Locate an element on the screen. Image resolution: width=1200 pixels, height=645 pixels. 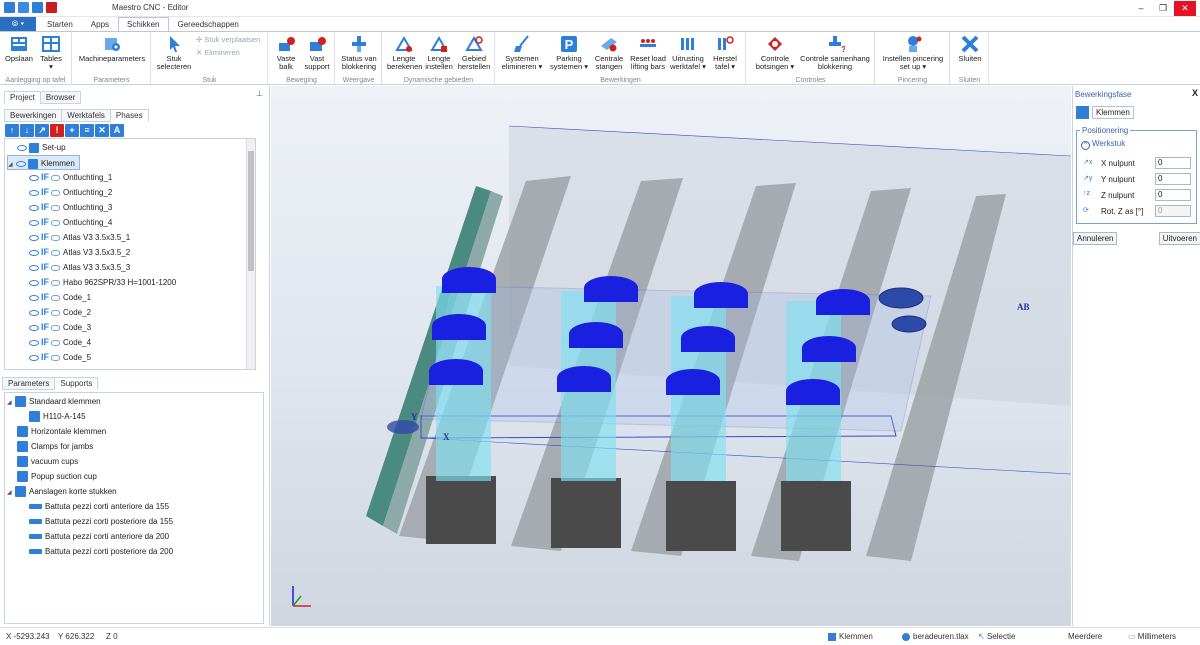
tab-supports: Supports is located at coordinates (76, 383).